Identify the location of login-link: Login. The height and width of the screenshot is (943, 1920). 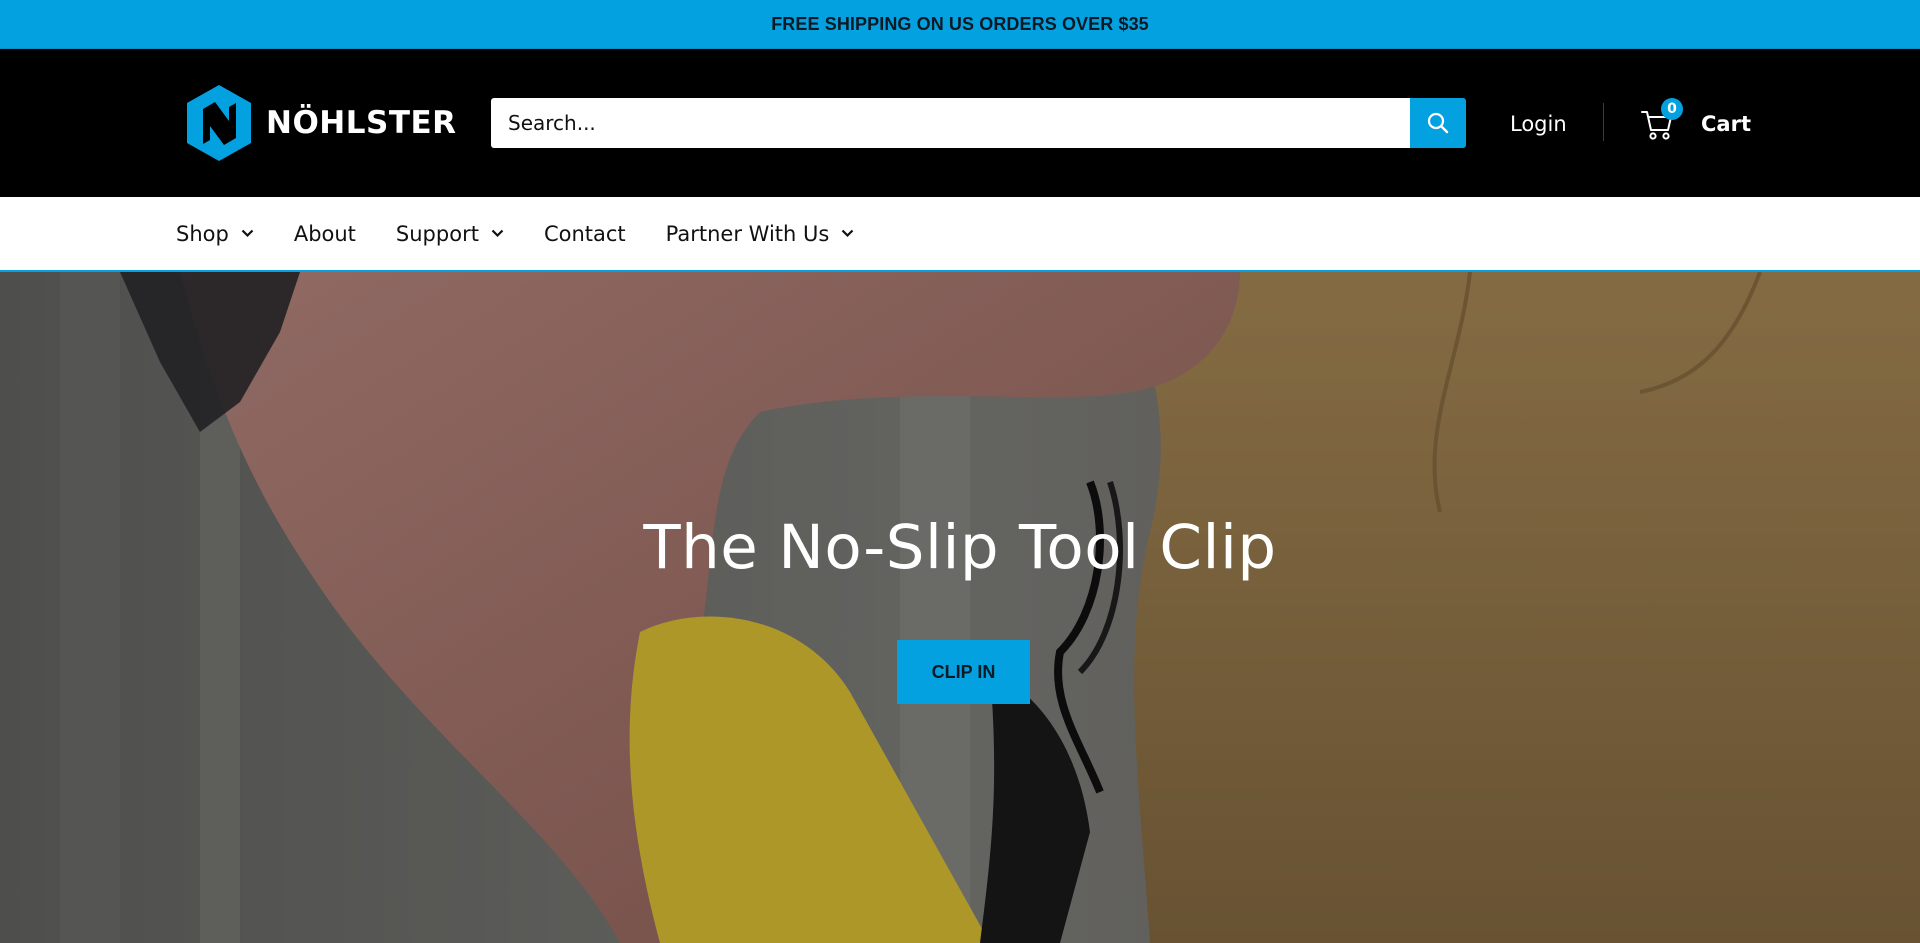
(1538, 124).